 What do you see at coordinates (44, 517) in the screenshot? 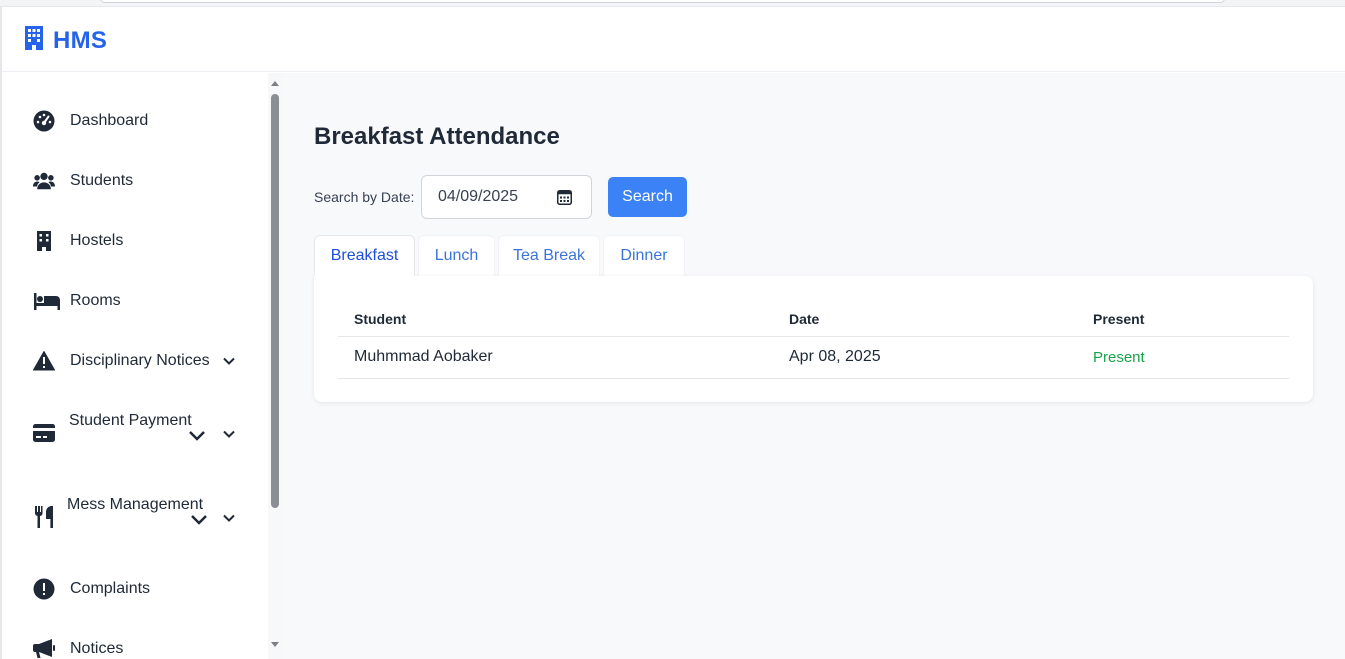
I see `utensils-icon` at bounding box center [44, 517].